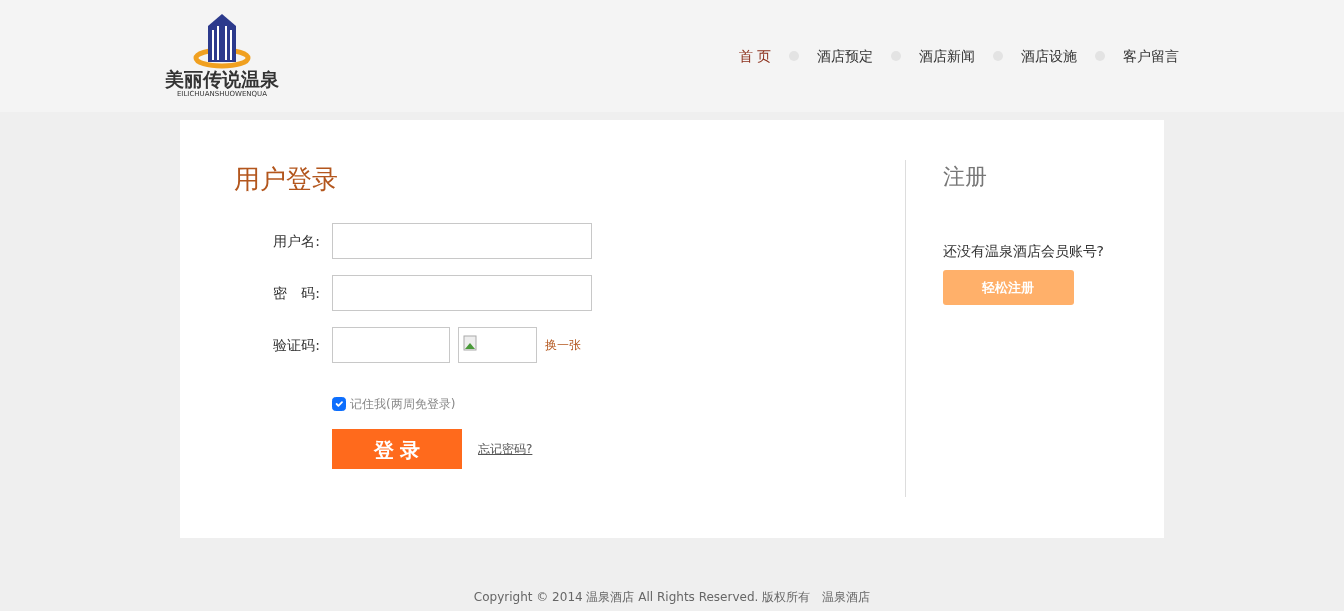 This screenshot has height=611, width=1344. Describe the element at coordinates (222, 41) in the screenshot. I see `logo-icon` at that location.